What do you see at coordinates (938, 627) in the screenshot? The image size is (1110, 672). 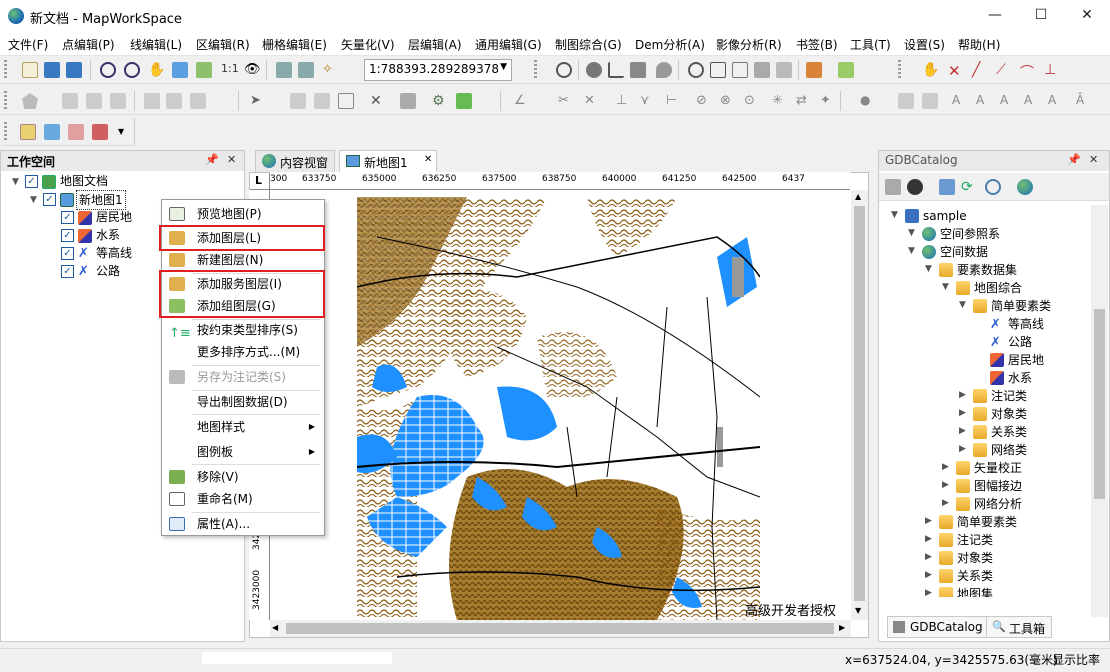 I see `tab-gdbcatalog: GDBCatalog` at bounding box center [938, 627].